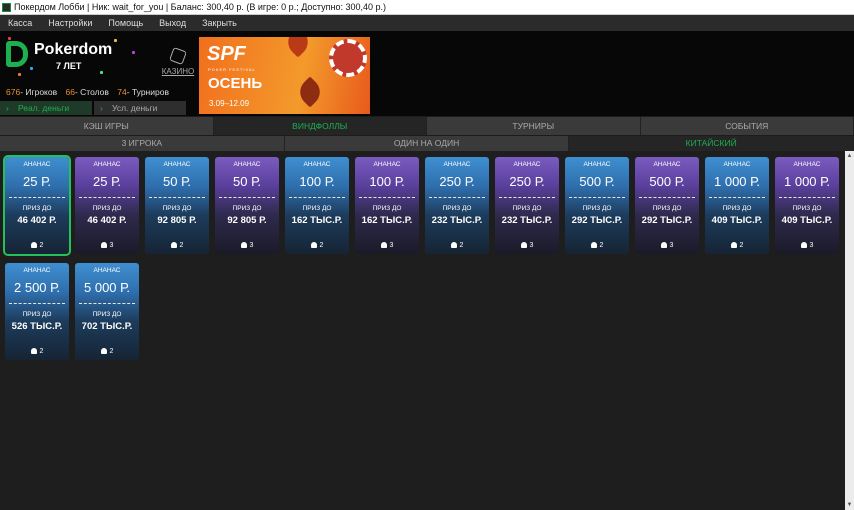  Describe the element at coordinates (178, 63) in the screenshot. I see `casino-link: КАЗИНО` at that location.